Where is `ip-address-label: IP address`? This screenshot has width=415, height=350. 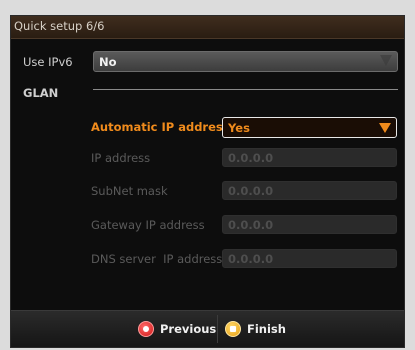 ip-address-label: IP address is located at coordinates (121, 158).